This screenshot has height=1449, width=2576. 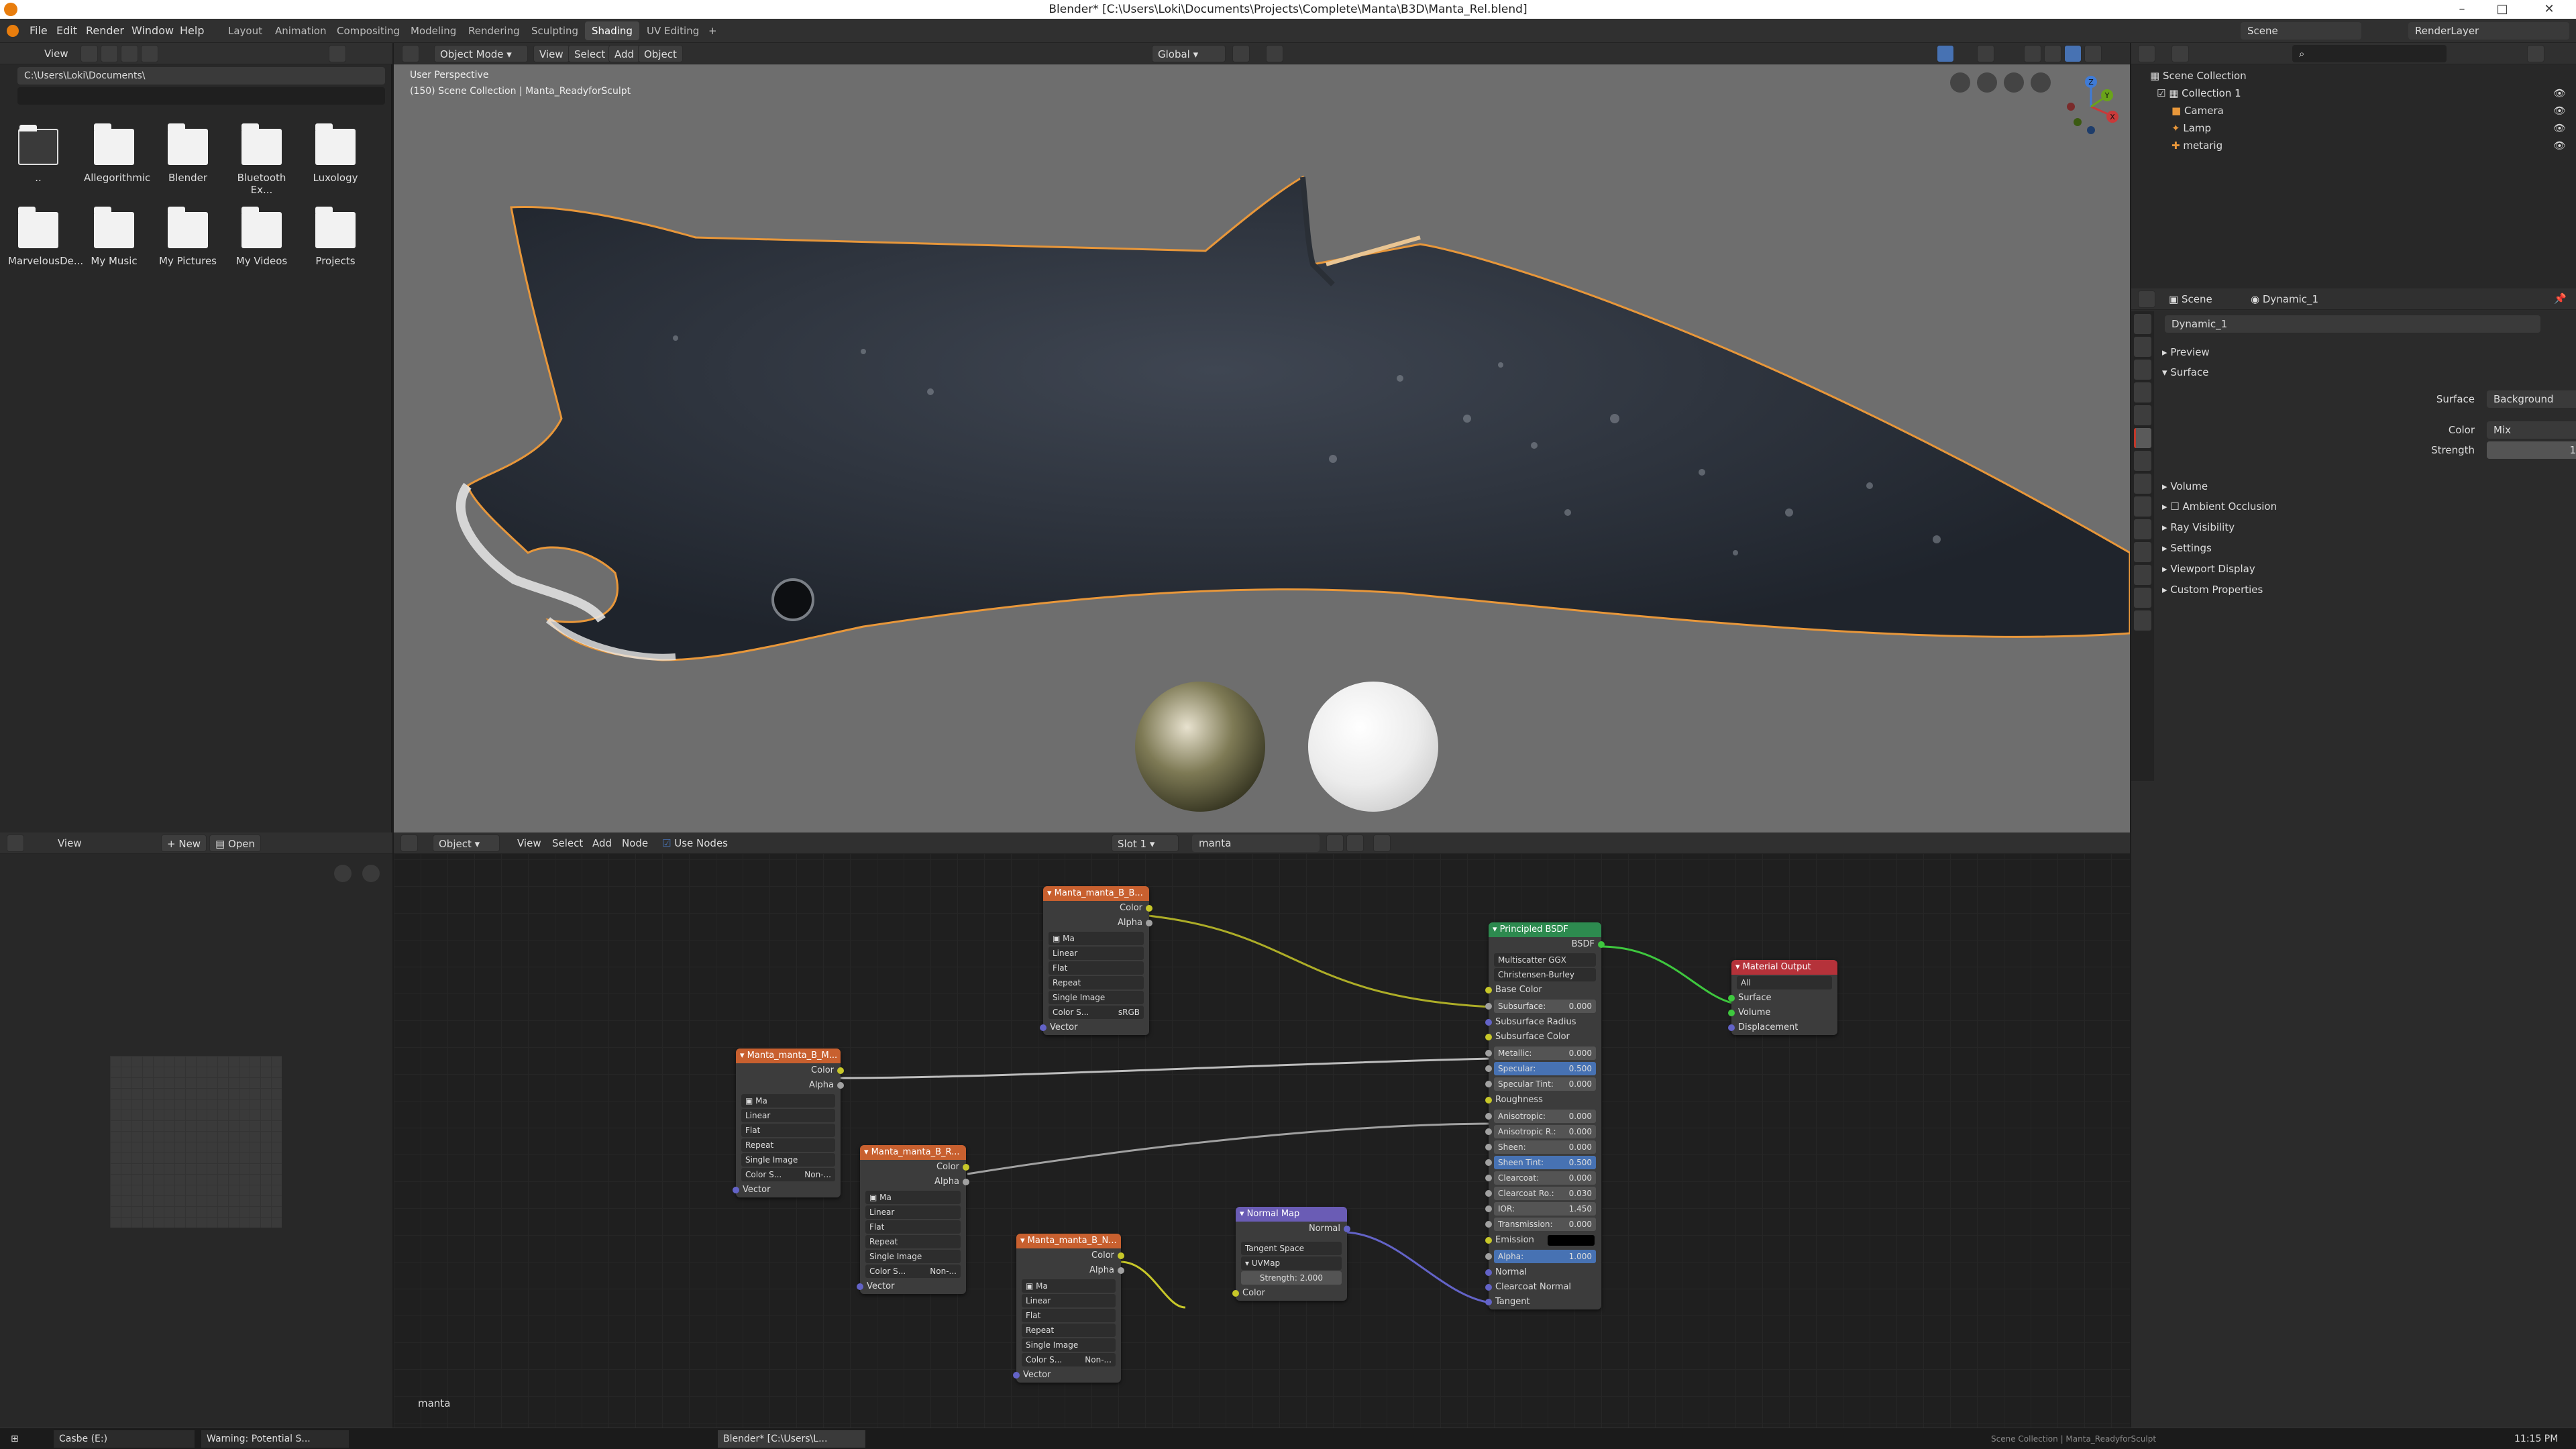 What do you see at coordinates (117, 153) in the screenshot?
I see `folder-item: Allegorithmic` at bounding box center [117, 153].